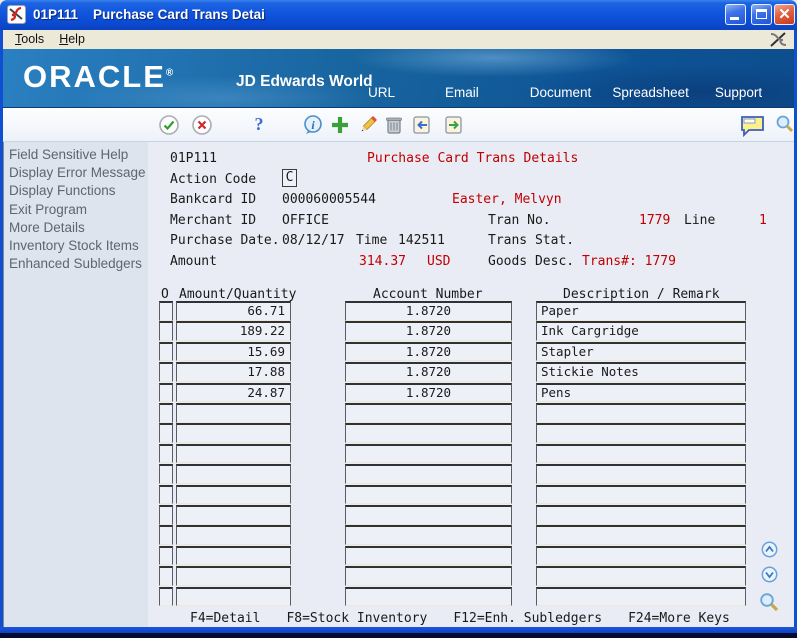 The image size is (797, 638). What do you see at coordinates (763, 220) in the screenshot?
I see `line-value: 1` at bounding box center [763, 220].